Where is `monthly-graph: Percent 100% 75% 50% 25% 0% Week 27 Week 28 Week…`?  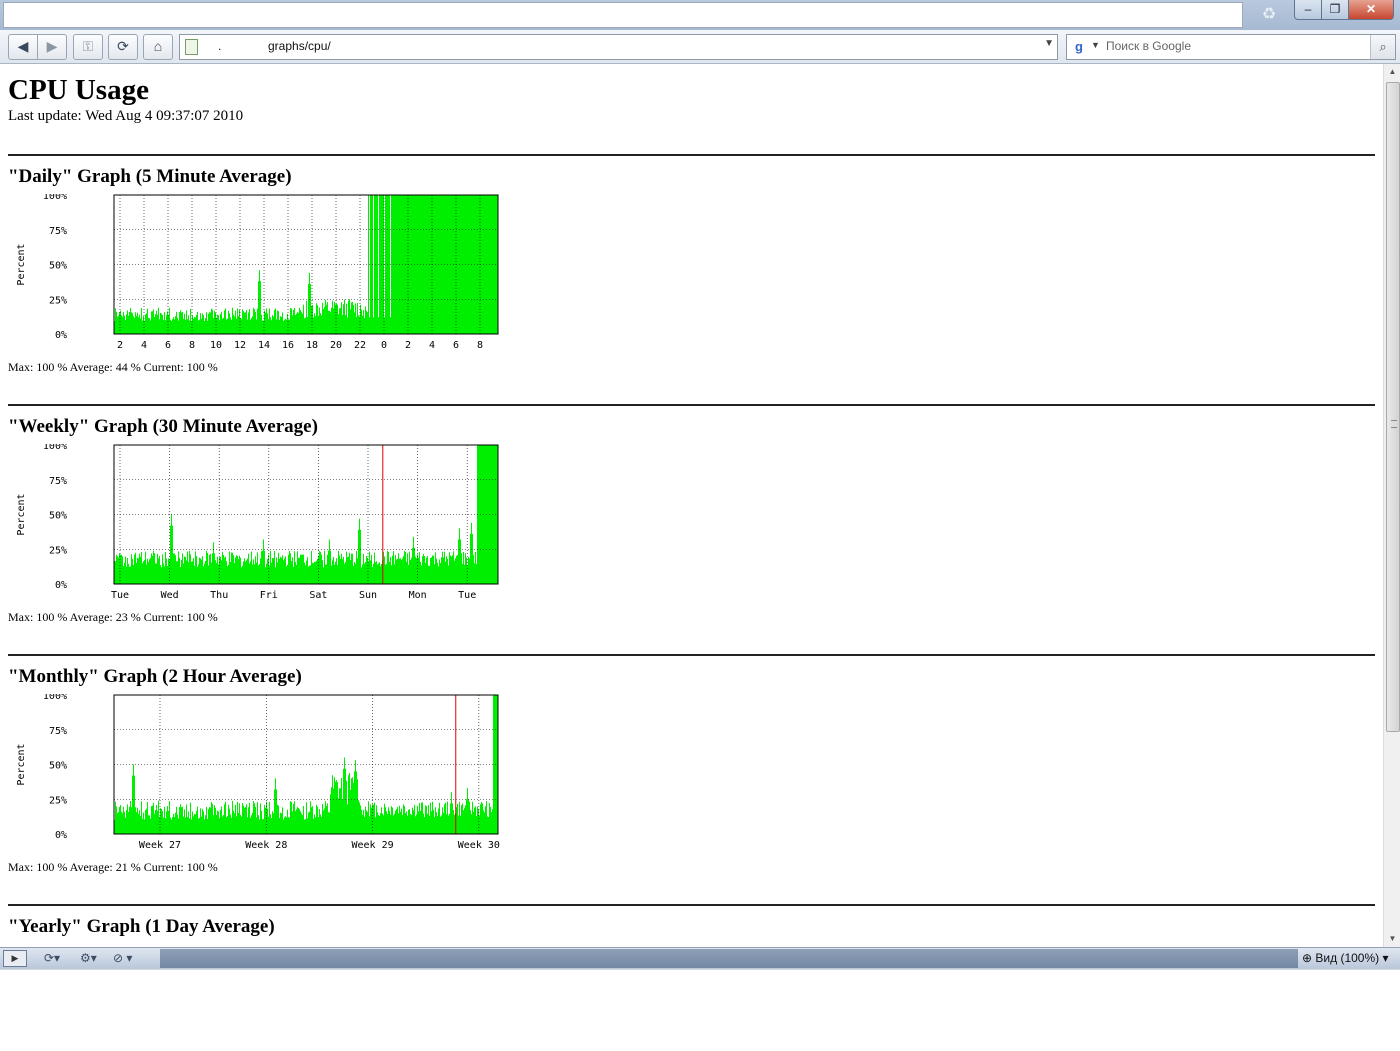
monthly-graph: Percent 100% 75% 50% 25% 0% Week 27 Week 28 Week… is located at coordinates (258, 772).